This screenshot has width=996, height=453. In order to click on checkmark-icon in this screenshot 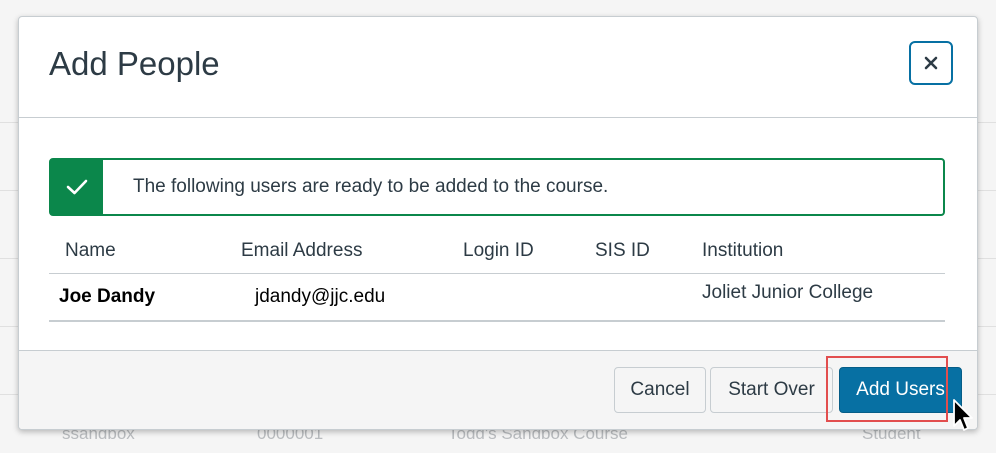, I will do `click(77, 187)`.